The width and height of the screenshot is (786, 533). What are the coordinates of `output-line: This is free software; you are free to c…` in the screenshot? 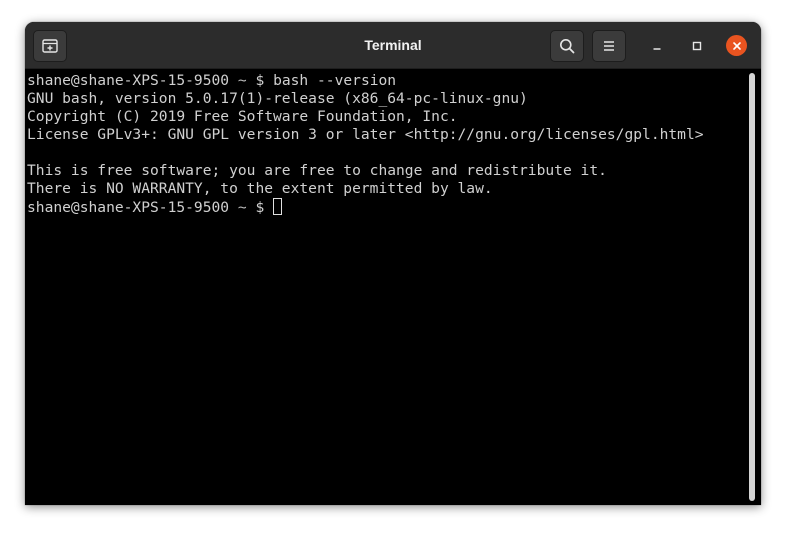 It's located at (317, 170).